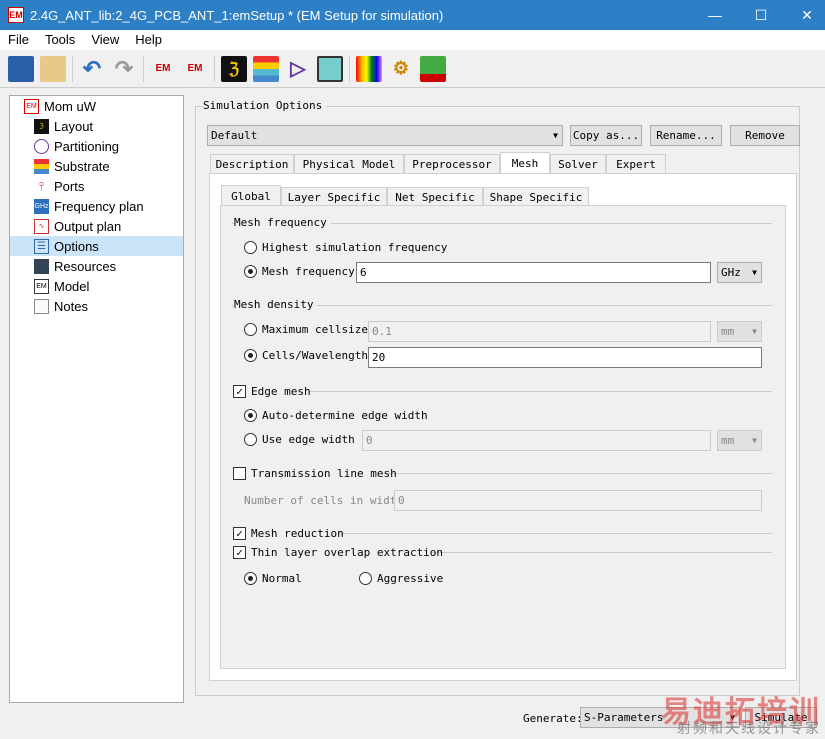  Describe the element at coordinates (410, 578) in the screenshot. I see `aggressive-label: Aggressive` at that location.